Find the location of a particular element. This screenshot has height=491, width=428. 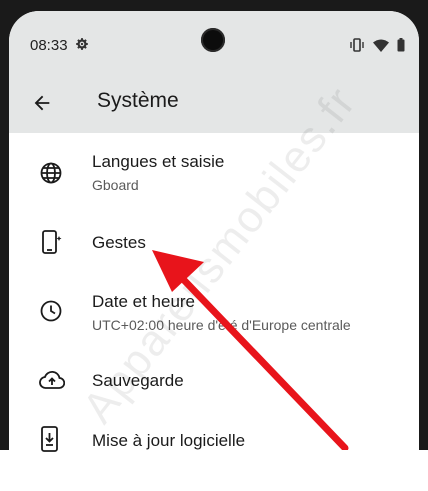

phone-gesture-icon is located at coordinates (51, 244).